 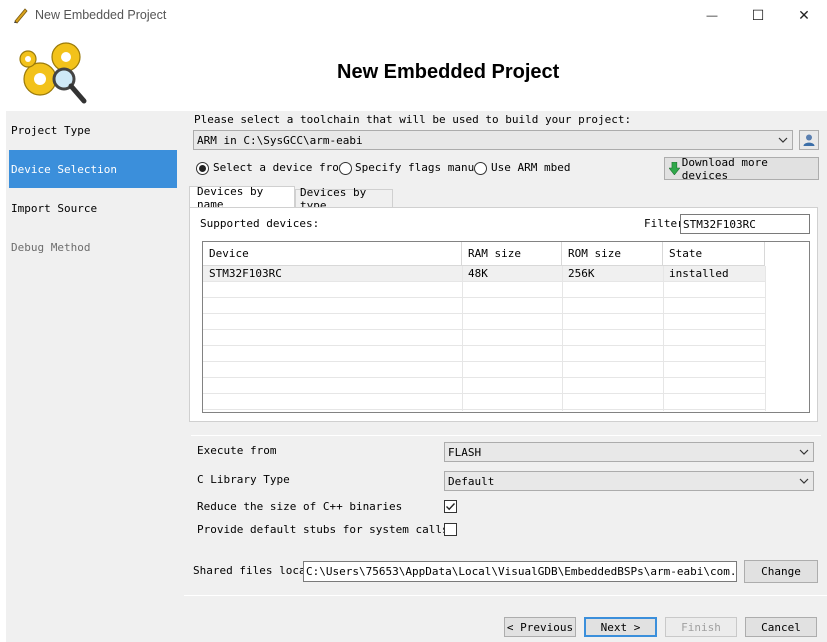 I want to click on radio-select-device, so click(x=202, y=168).